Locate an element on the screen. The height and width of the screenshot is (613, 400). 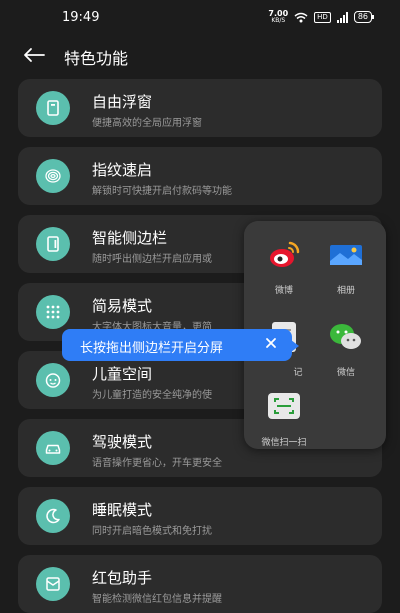
hd-badge: HD is located at coordinates (322, 17).